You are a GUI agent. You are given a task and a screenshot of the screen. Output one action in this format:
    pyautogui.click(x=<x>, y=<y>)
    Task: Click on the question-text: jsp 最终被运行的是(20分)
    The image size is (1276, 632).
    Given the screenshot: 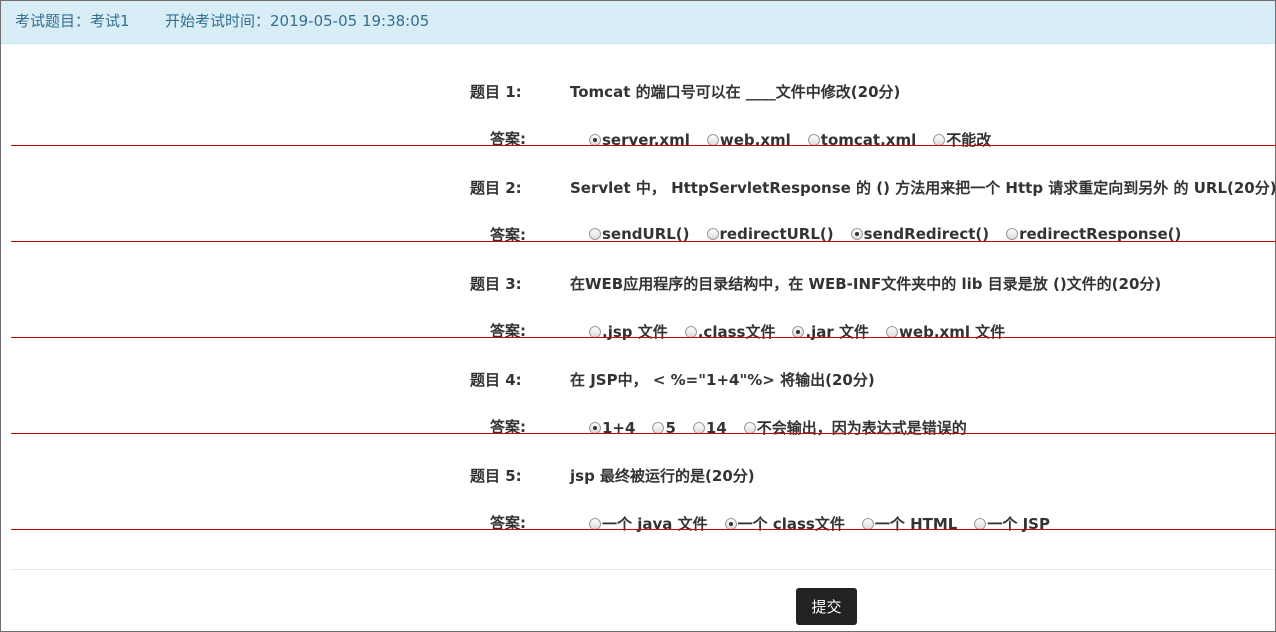 What is the action you would take?
    pyautogui.click(x=662, y=476)
    